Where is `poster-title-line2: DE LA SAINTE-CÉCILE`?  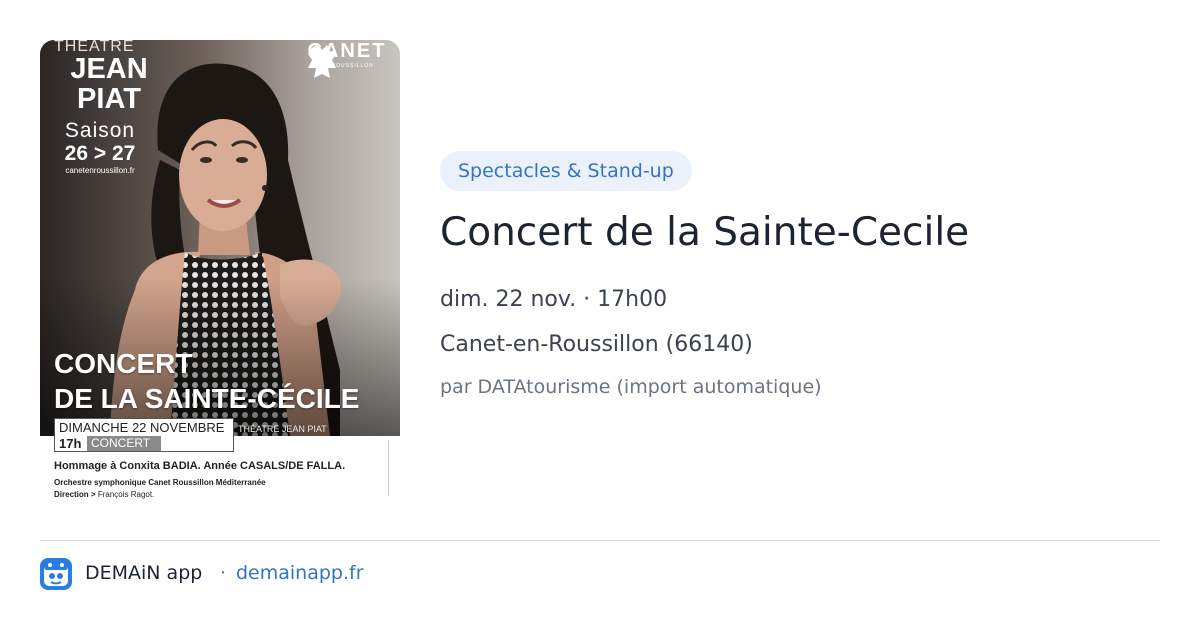
poster-title-line2: DE LA SAINTE-CÉCILE is located at coordinates (207, 398).